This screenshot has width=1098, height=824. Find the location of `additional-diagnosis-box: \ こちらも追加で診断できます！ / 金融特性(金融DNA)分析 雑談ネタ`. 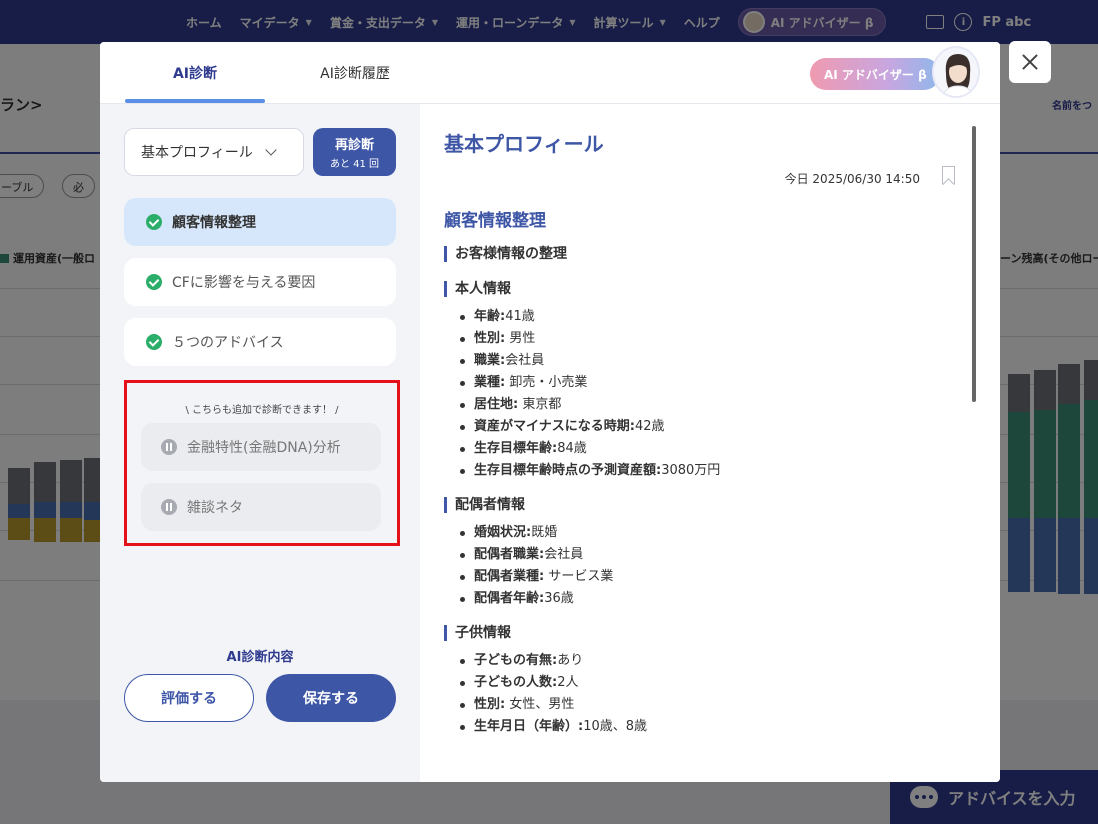

additional-diagnosis-box: \ こちらも追加で診断できます！ / 金融特性(金融DNA)分析 雑談ネタ is located at coordinates (262, 463).